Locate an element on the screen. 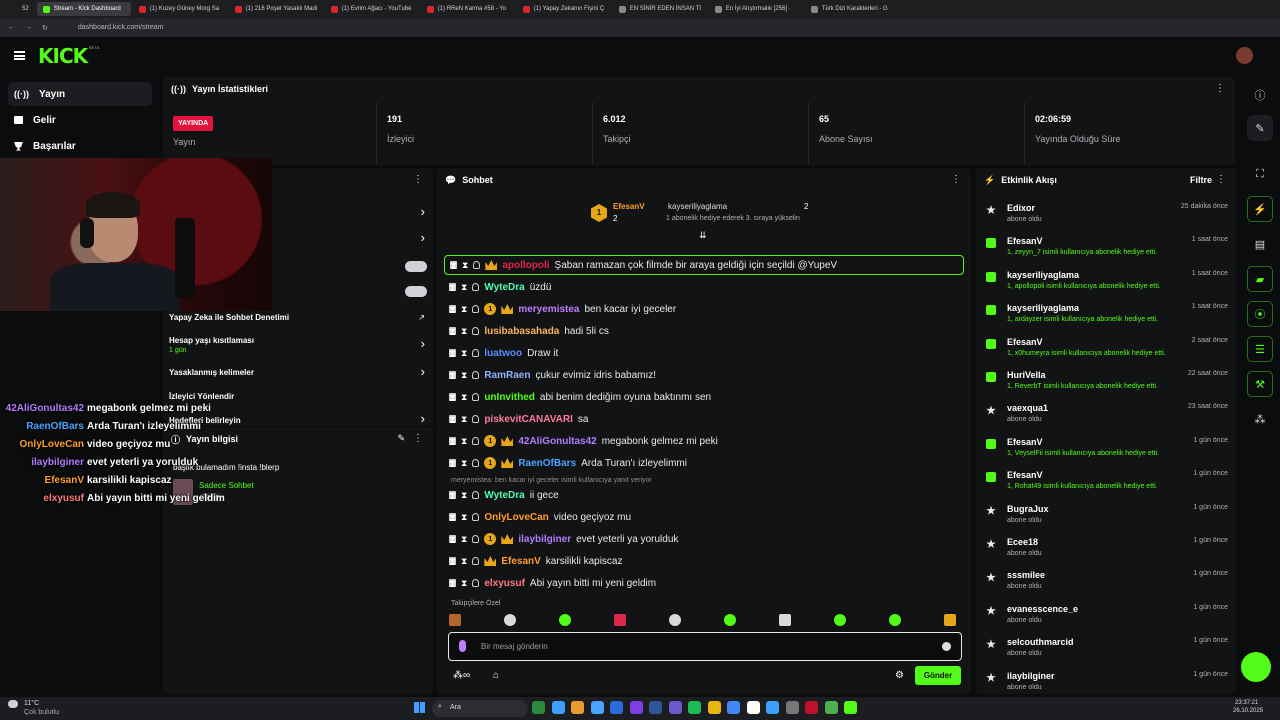  chat-message: ⧗ ⧗ WyteDra üzdü is located at coordinates (500, 287).